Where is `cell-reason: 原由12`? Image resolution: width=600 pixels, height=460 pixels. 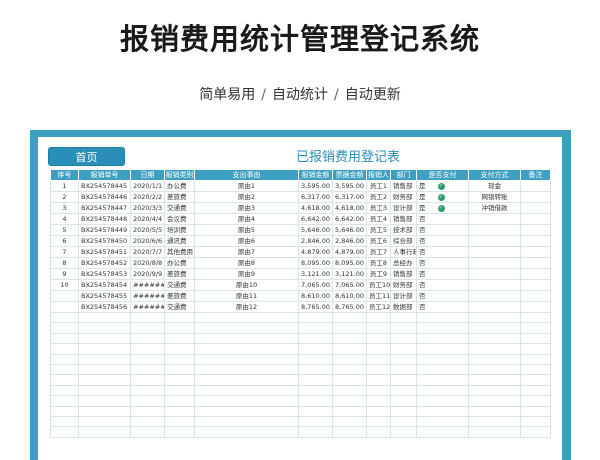
cell-reason: 原由12 is located at coordinates (246, 307).